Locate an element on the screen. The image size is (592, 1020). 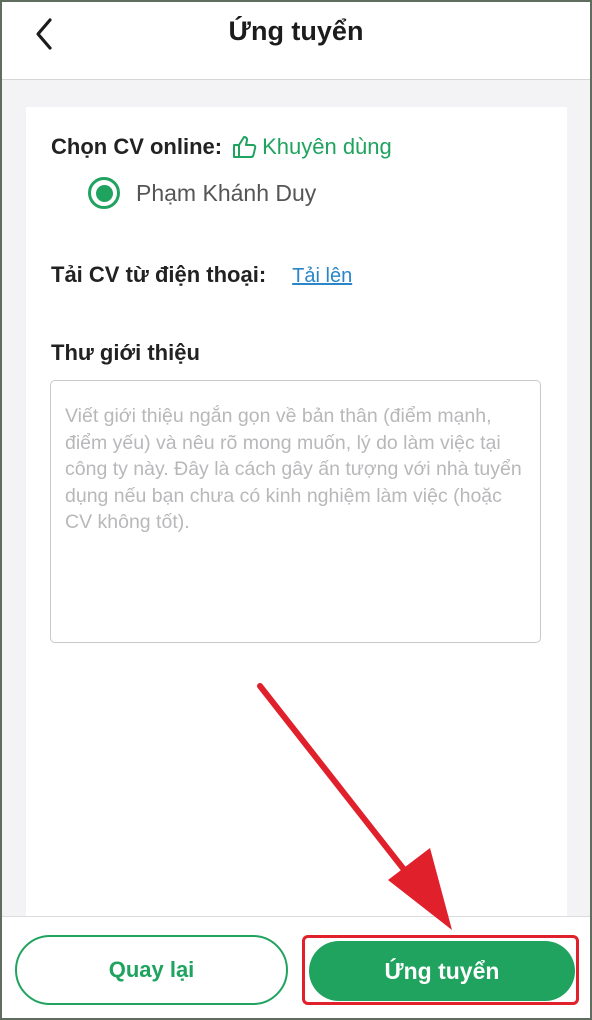
back-footer-button: Quay lại is located at coordinates (151, 970).